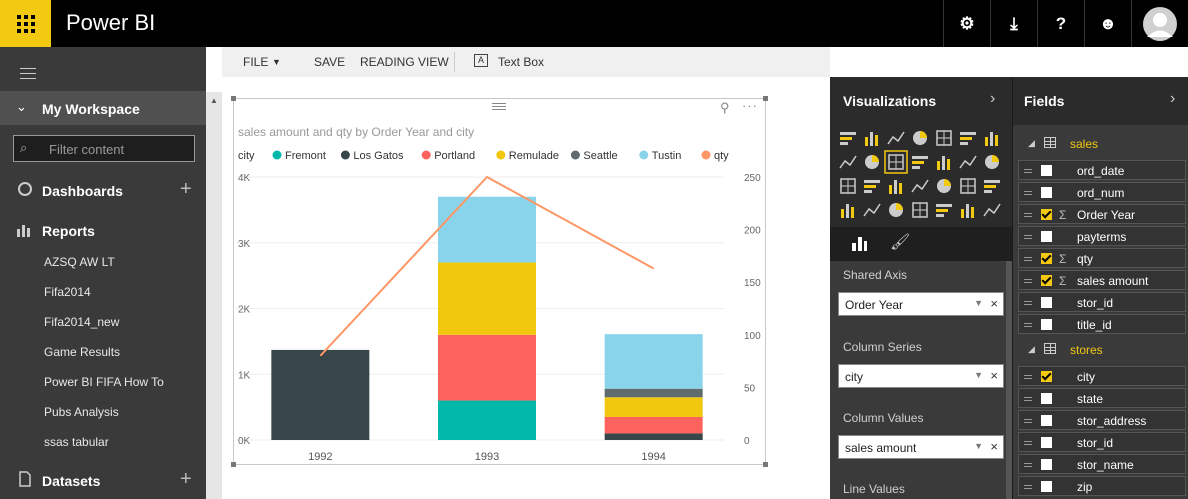  I want to click on hamburger-menu-icon, so click(28, 73).